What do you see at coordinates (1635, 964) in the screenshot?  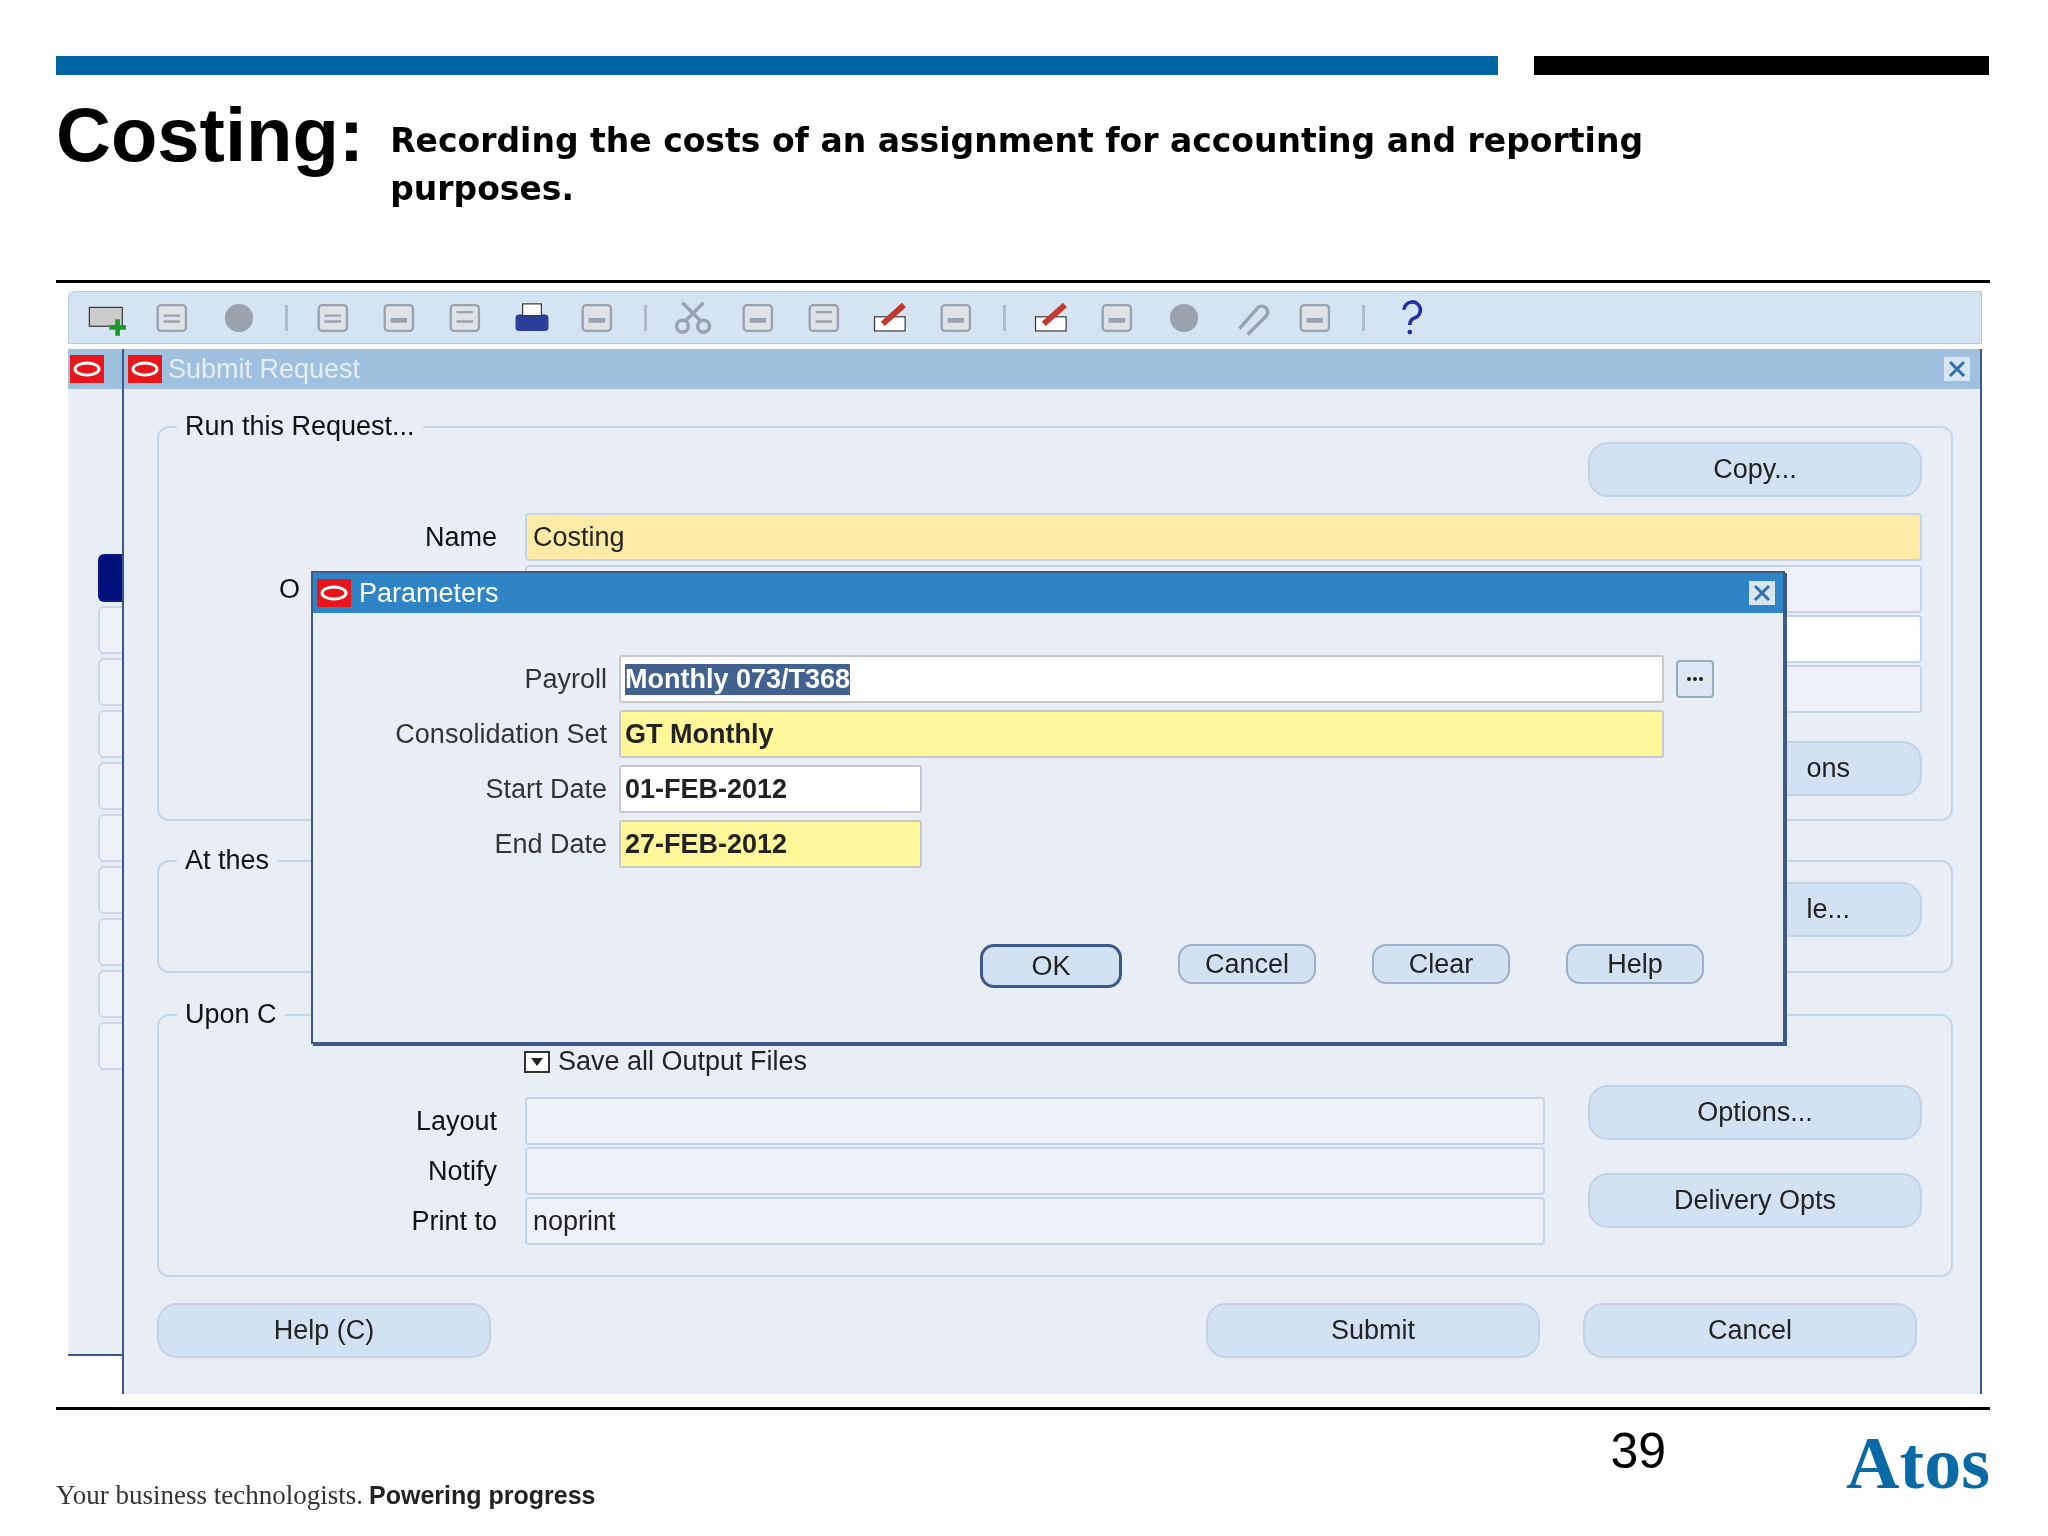 I see `dialog-button: Help` at bounding box center [1635, 964].